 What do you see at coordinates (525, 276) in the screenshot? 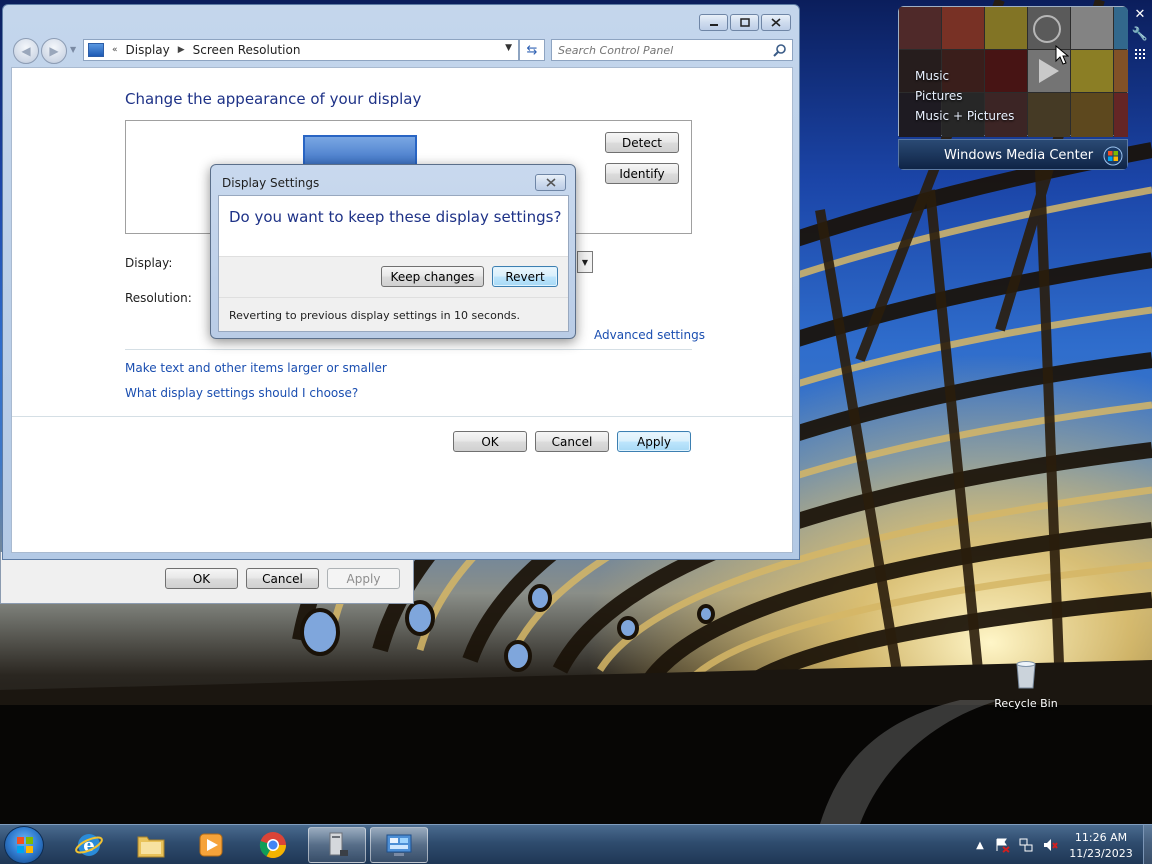
I see `revert-button: Revert` at bounding box center [525, 276].